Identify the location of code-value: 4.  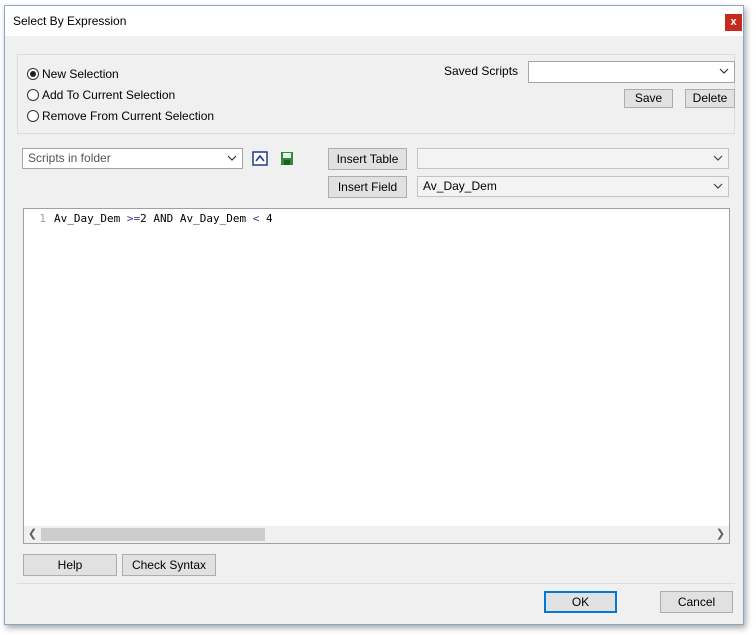
(266, 218).